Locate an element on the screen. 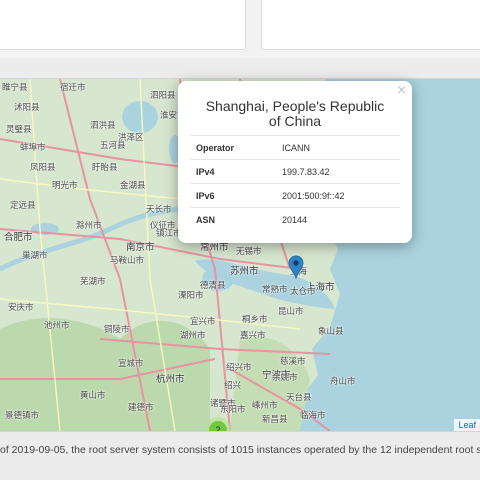  lake-hongze is located at coordinates (140, 117).